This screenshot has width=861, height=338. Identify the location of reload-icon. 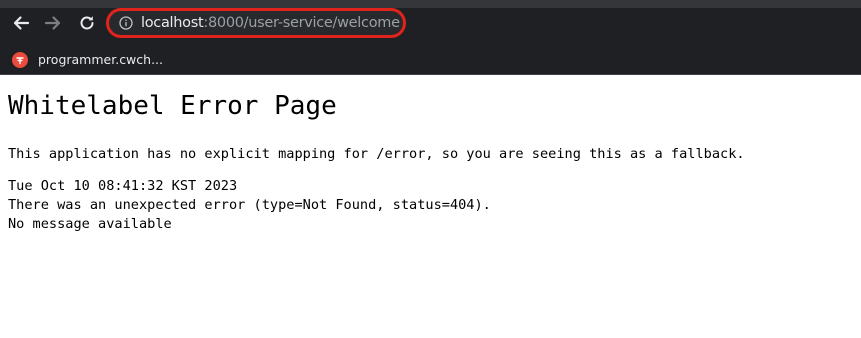
(87, 23).